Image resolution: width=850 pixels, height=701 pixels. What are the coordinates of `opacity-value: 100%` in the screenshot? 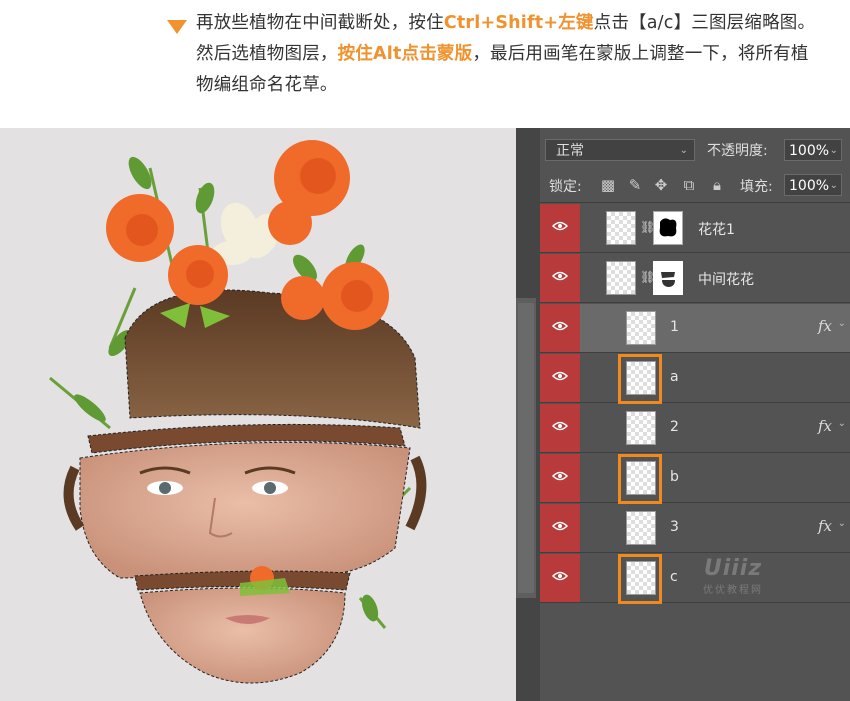 It's located at (809, 151).